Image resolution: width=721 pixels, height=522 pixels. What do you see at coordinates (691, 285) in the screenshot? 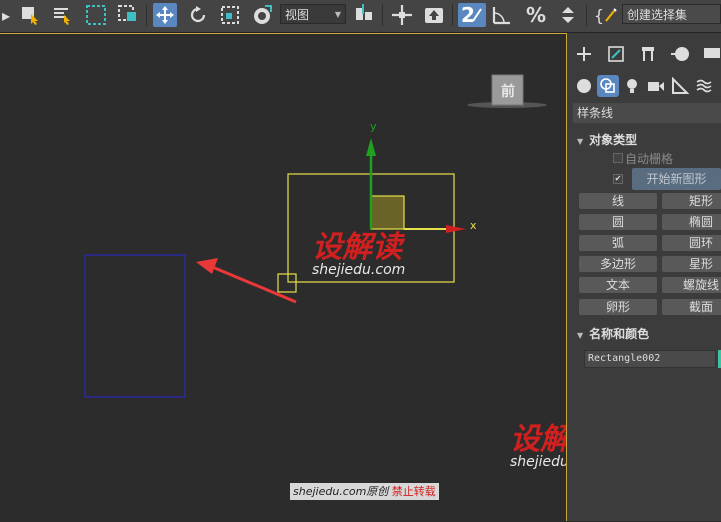
I see `helix-button: 螺旋线` at bounding box center [691, 285].